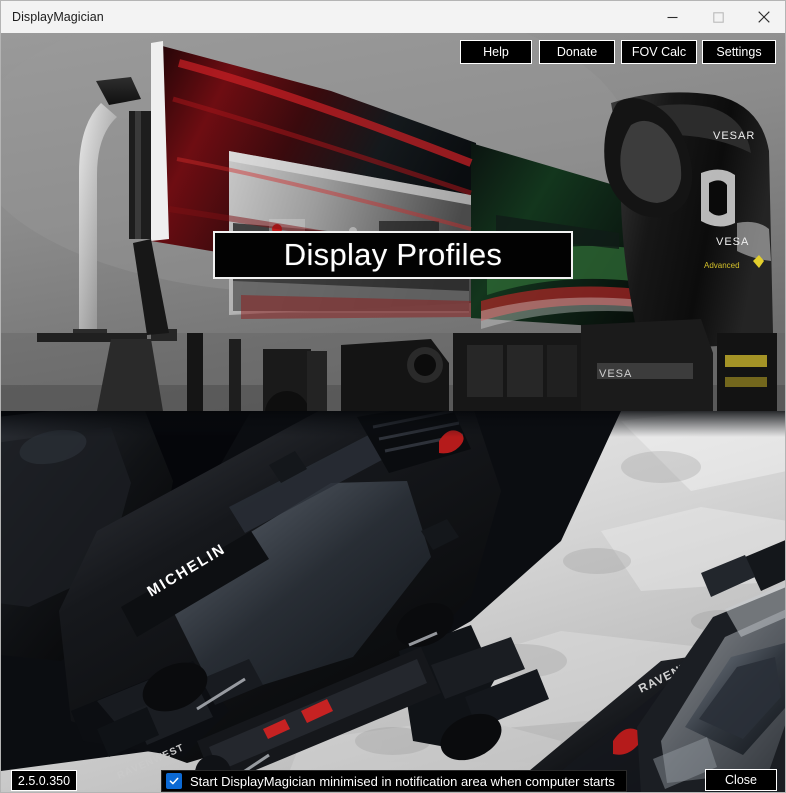  Describe the element at coordinates (741, 780) in the screenshot. I see `close-button: Close` at that location.